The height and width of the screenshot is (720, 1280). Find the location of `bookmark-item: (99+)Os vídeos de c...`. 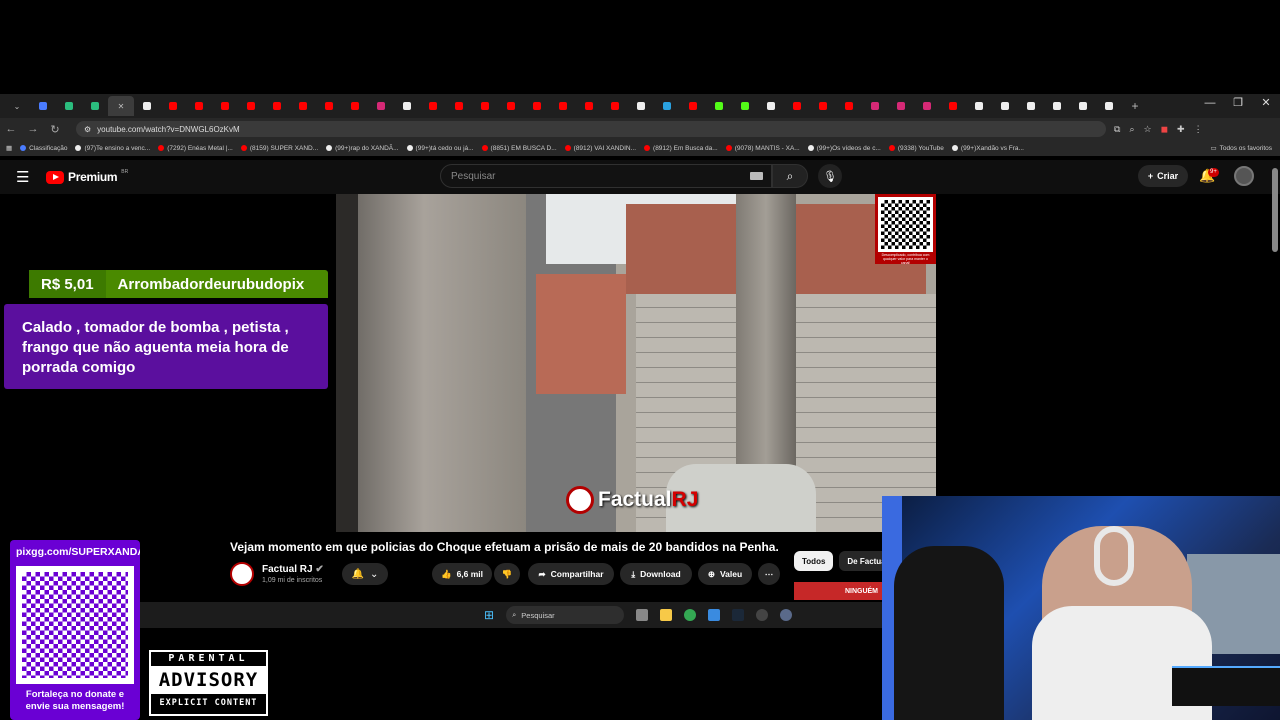

bookmark-item: (99+)Os vídeos de c... is located at coordinates (844, 148).